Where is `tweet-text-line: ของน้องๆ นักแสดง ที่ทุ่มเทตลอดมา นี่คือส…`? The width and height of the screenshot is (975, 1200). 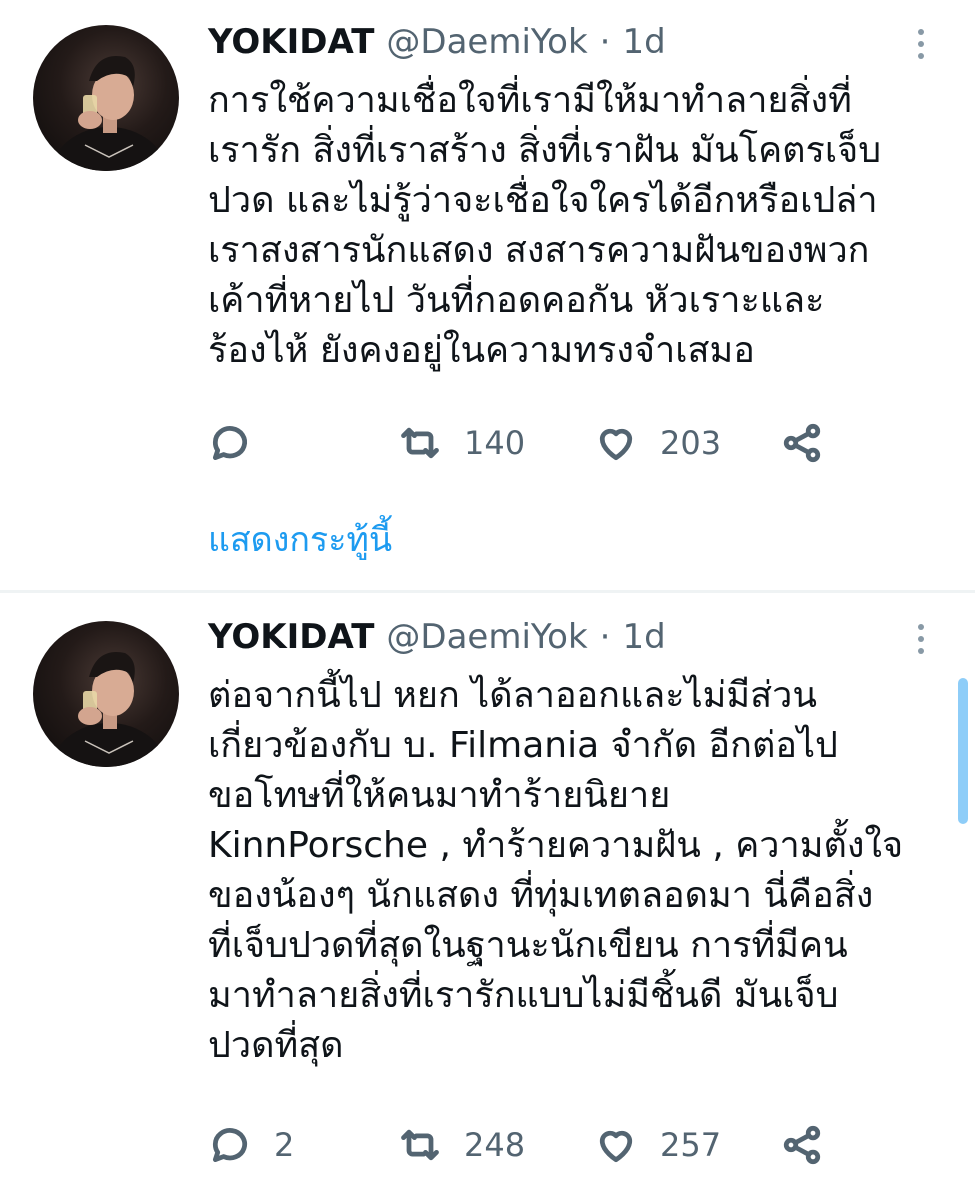
tweet-text-line: ของน้องๆ นักแสดง ที่ทุ่มเทตลอดมา นี่คือส… is located at coordinates (541, 895).